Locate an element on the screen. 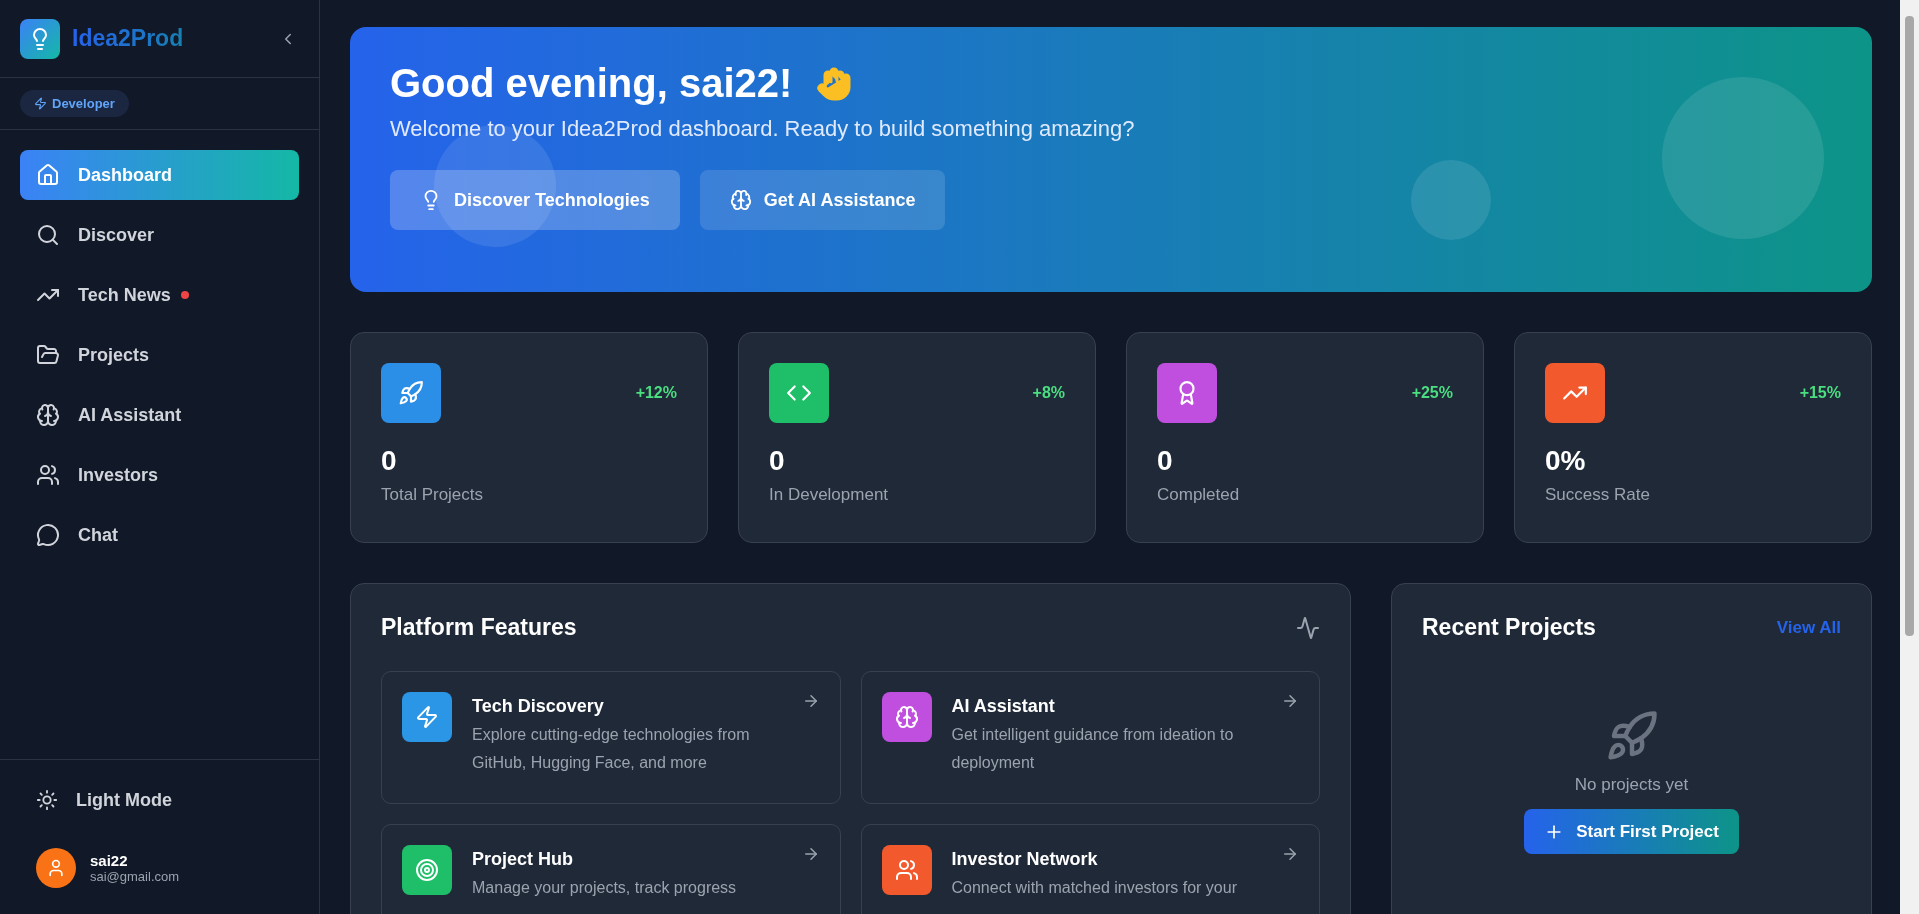  stat-label: Success Rate is located at coordinates (1598, 495).